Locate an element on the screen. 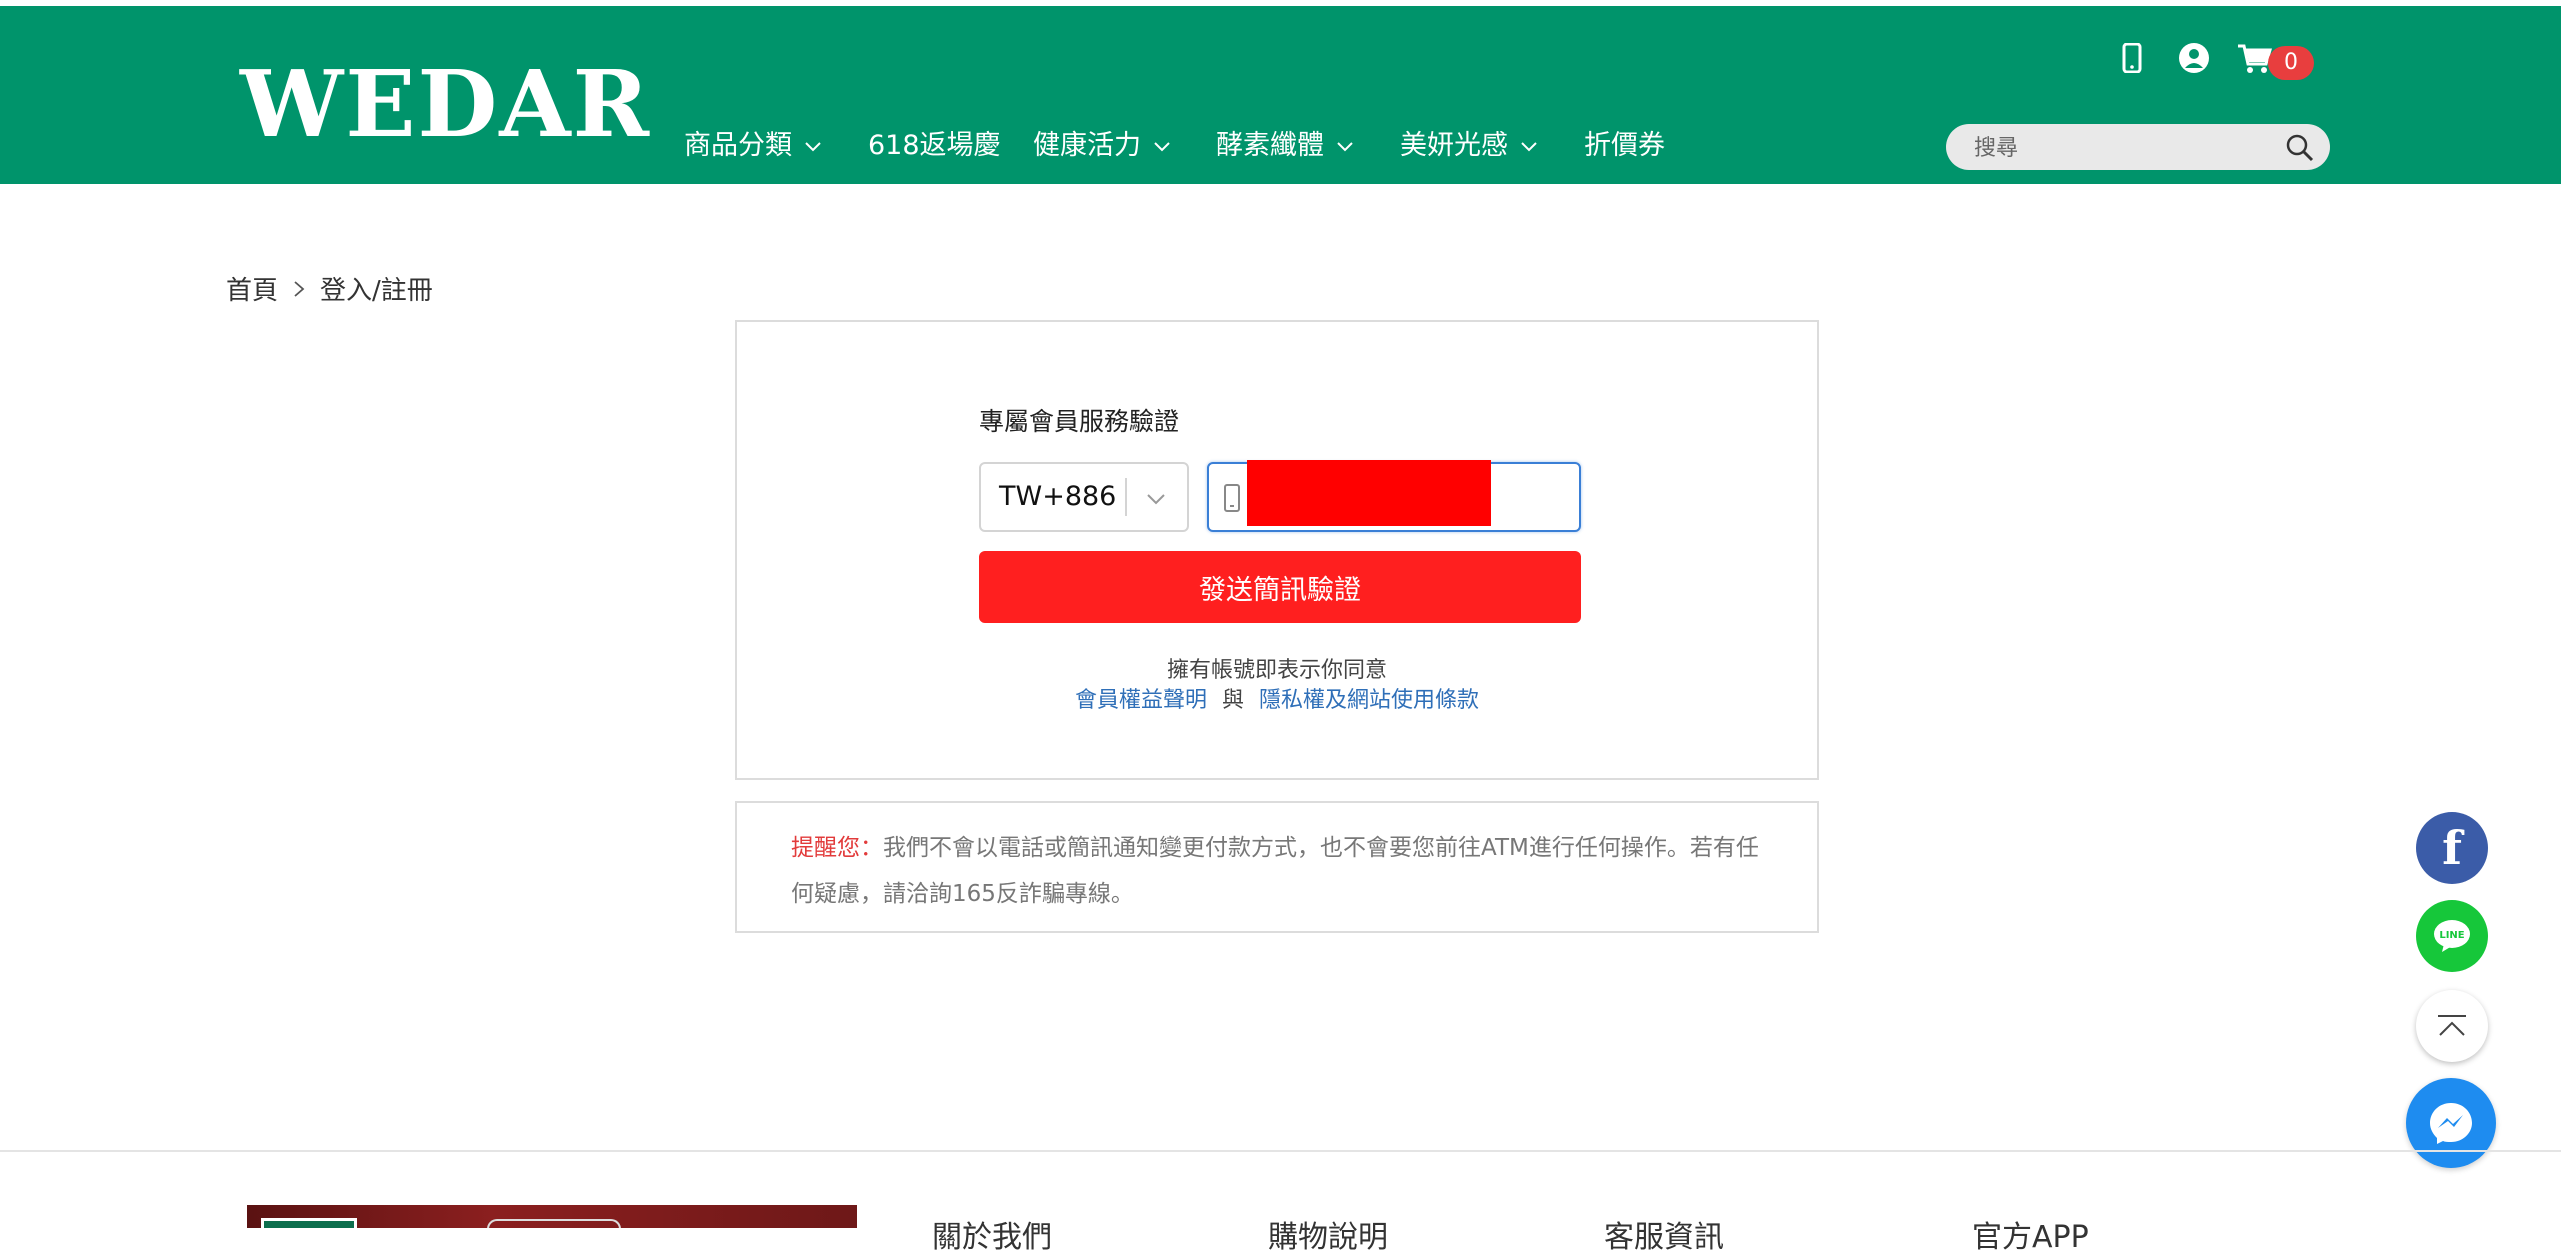 This screenshot has width=2561, height=1256. back-to-top-button is located at coordinates (2452, 1026).